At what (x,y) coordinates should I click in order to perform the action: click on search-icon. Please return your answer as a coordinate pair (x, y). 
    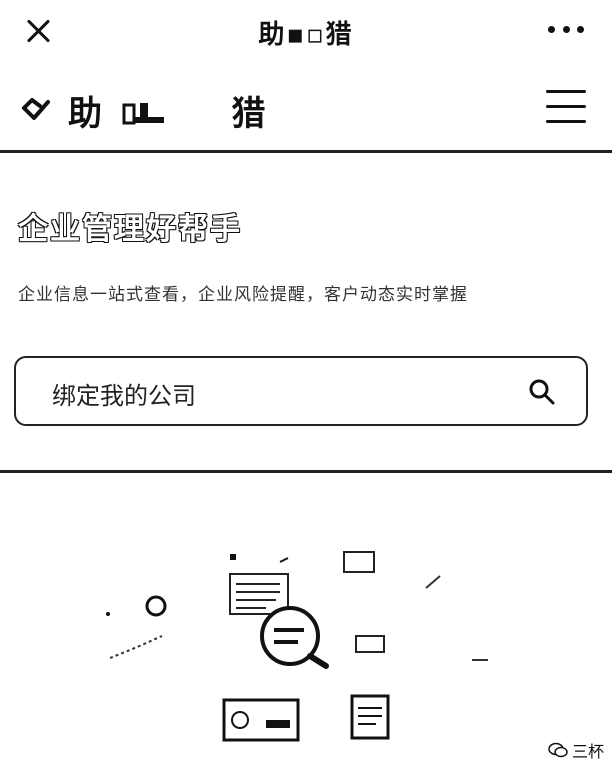
    Looking at the image, I should click on (542, 392).